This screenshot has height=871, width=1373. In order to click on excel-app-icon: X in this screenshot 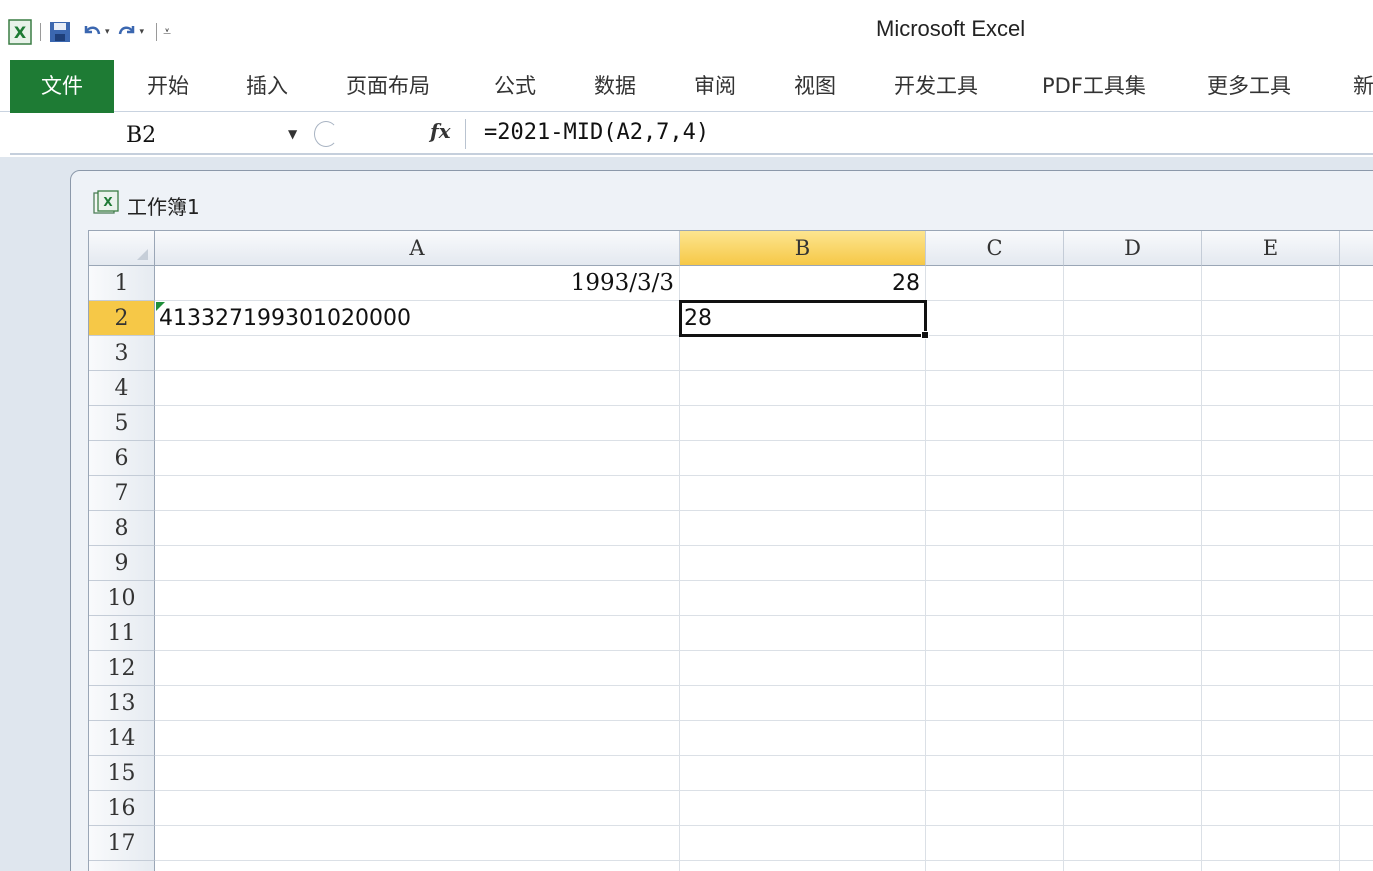, I will do `click(21, 32)`.